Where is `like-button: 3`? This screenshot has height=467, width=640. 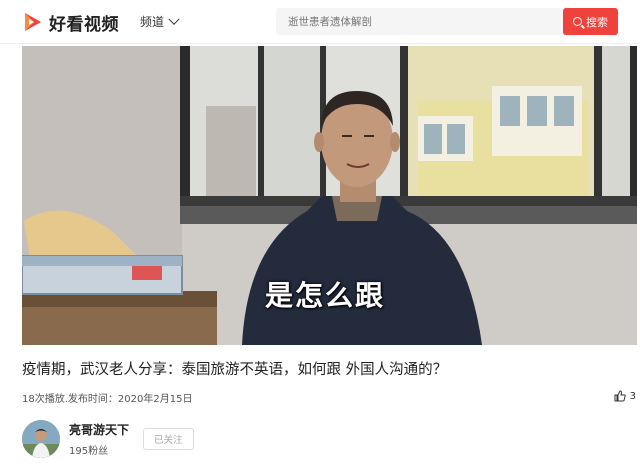
like-button: 3 is located at coordinates (625, 396).